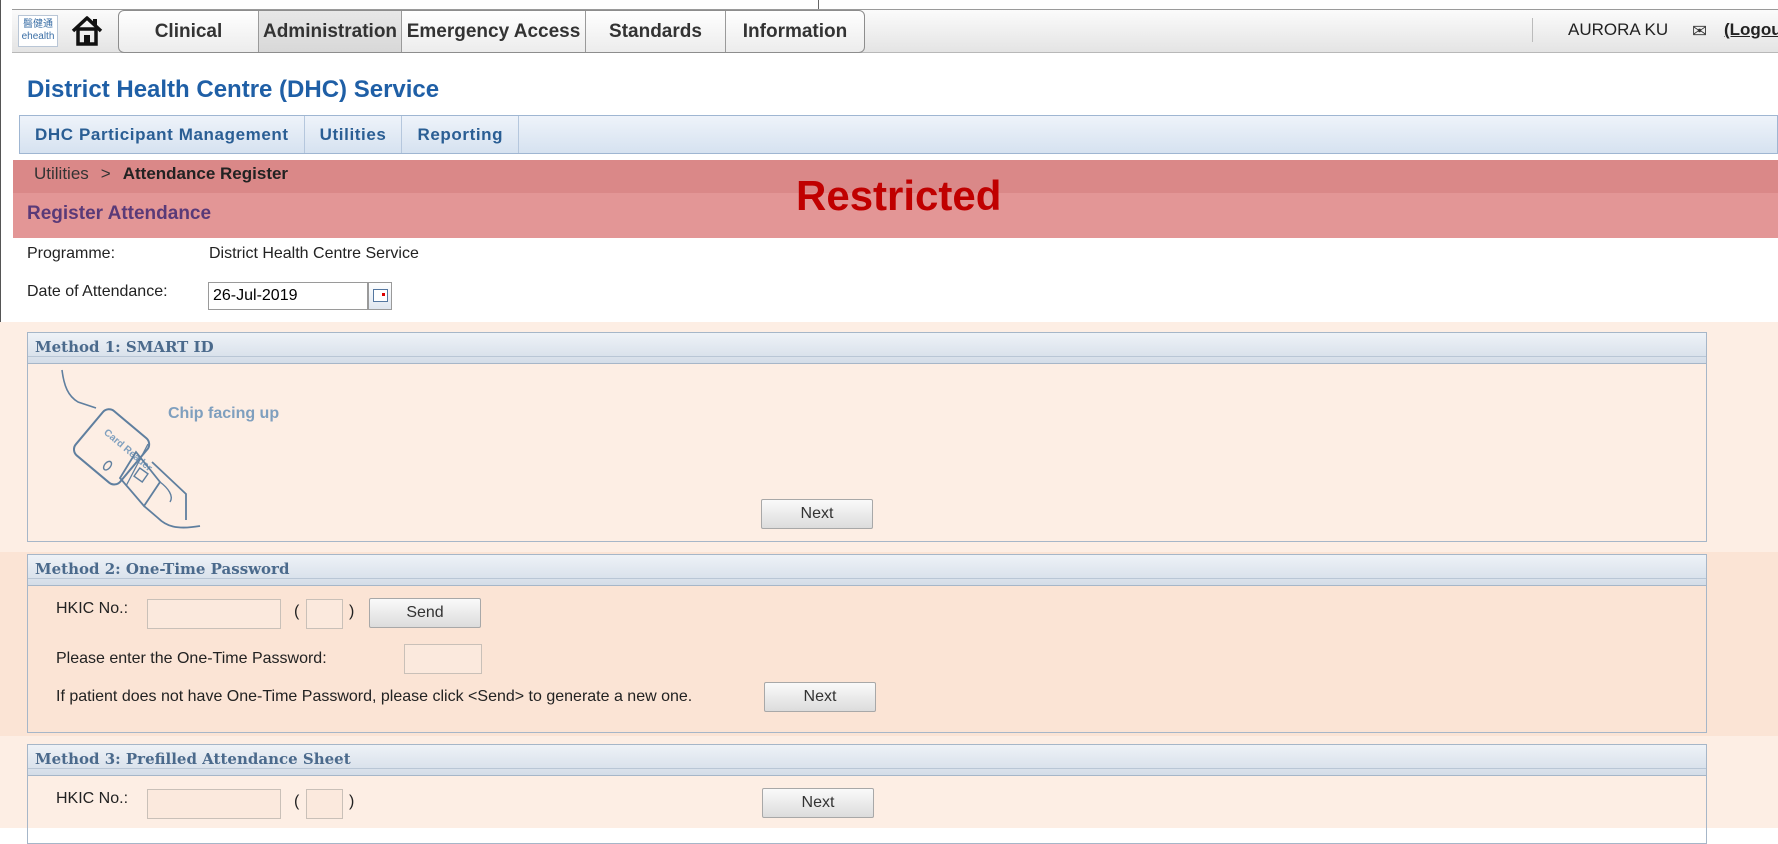 The width and height of the screenshot is (1778, 844). I want to click on method2-hkic-input, so click(214, 614).